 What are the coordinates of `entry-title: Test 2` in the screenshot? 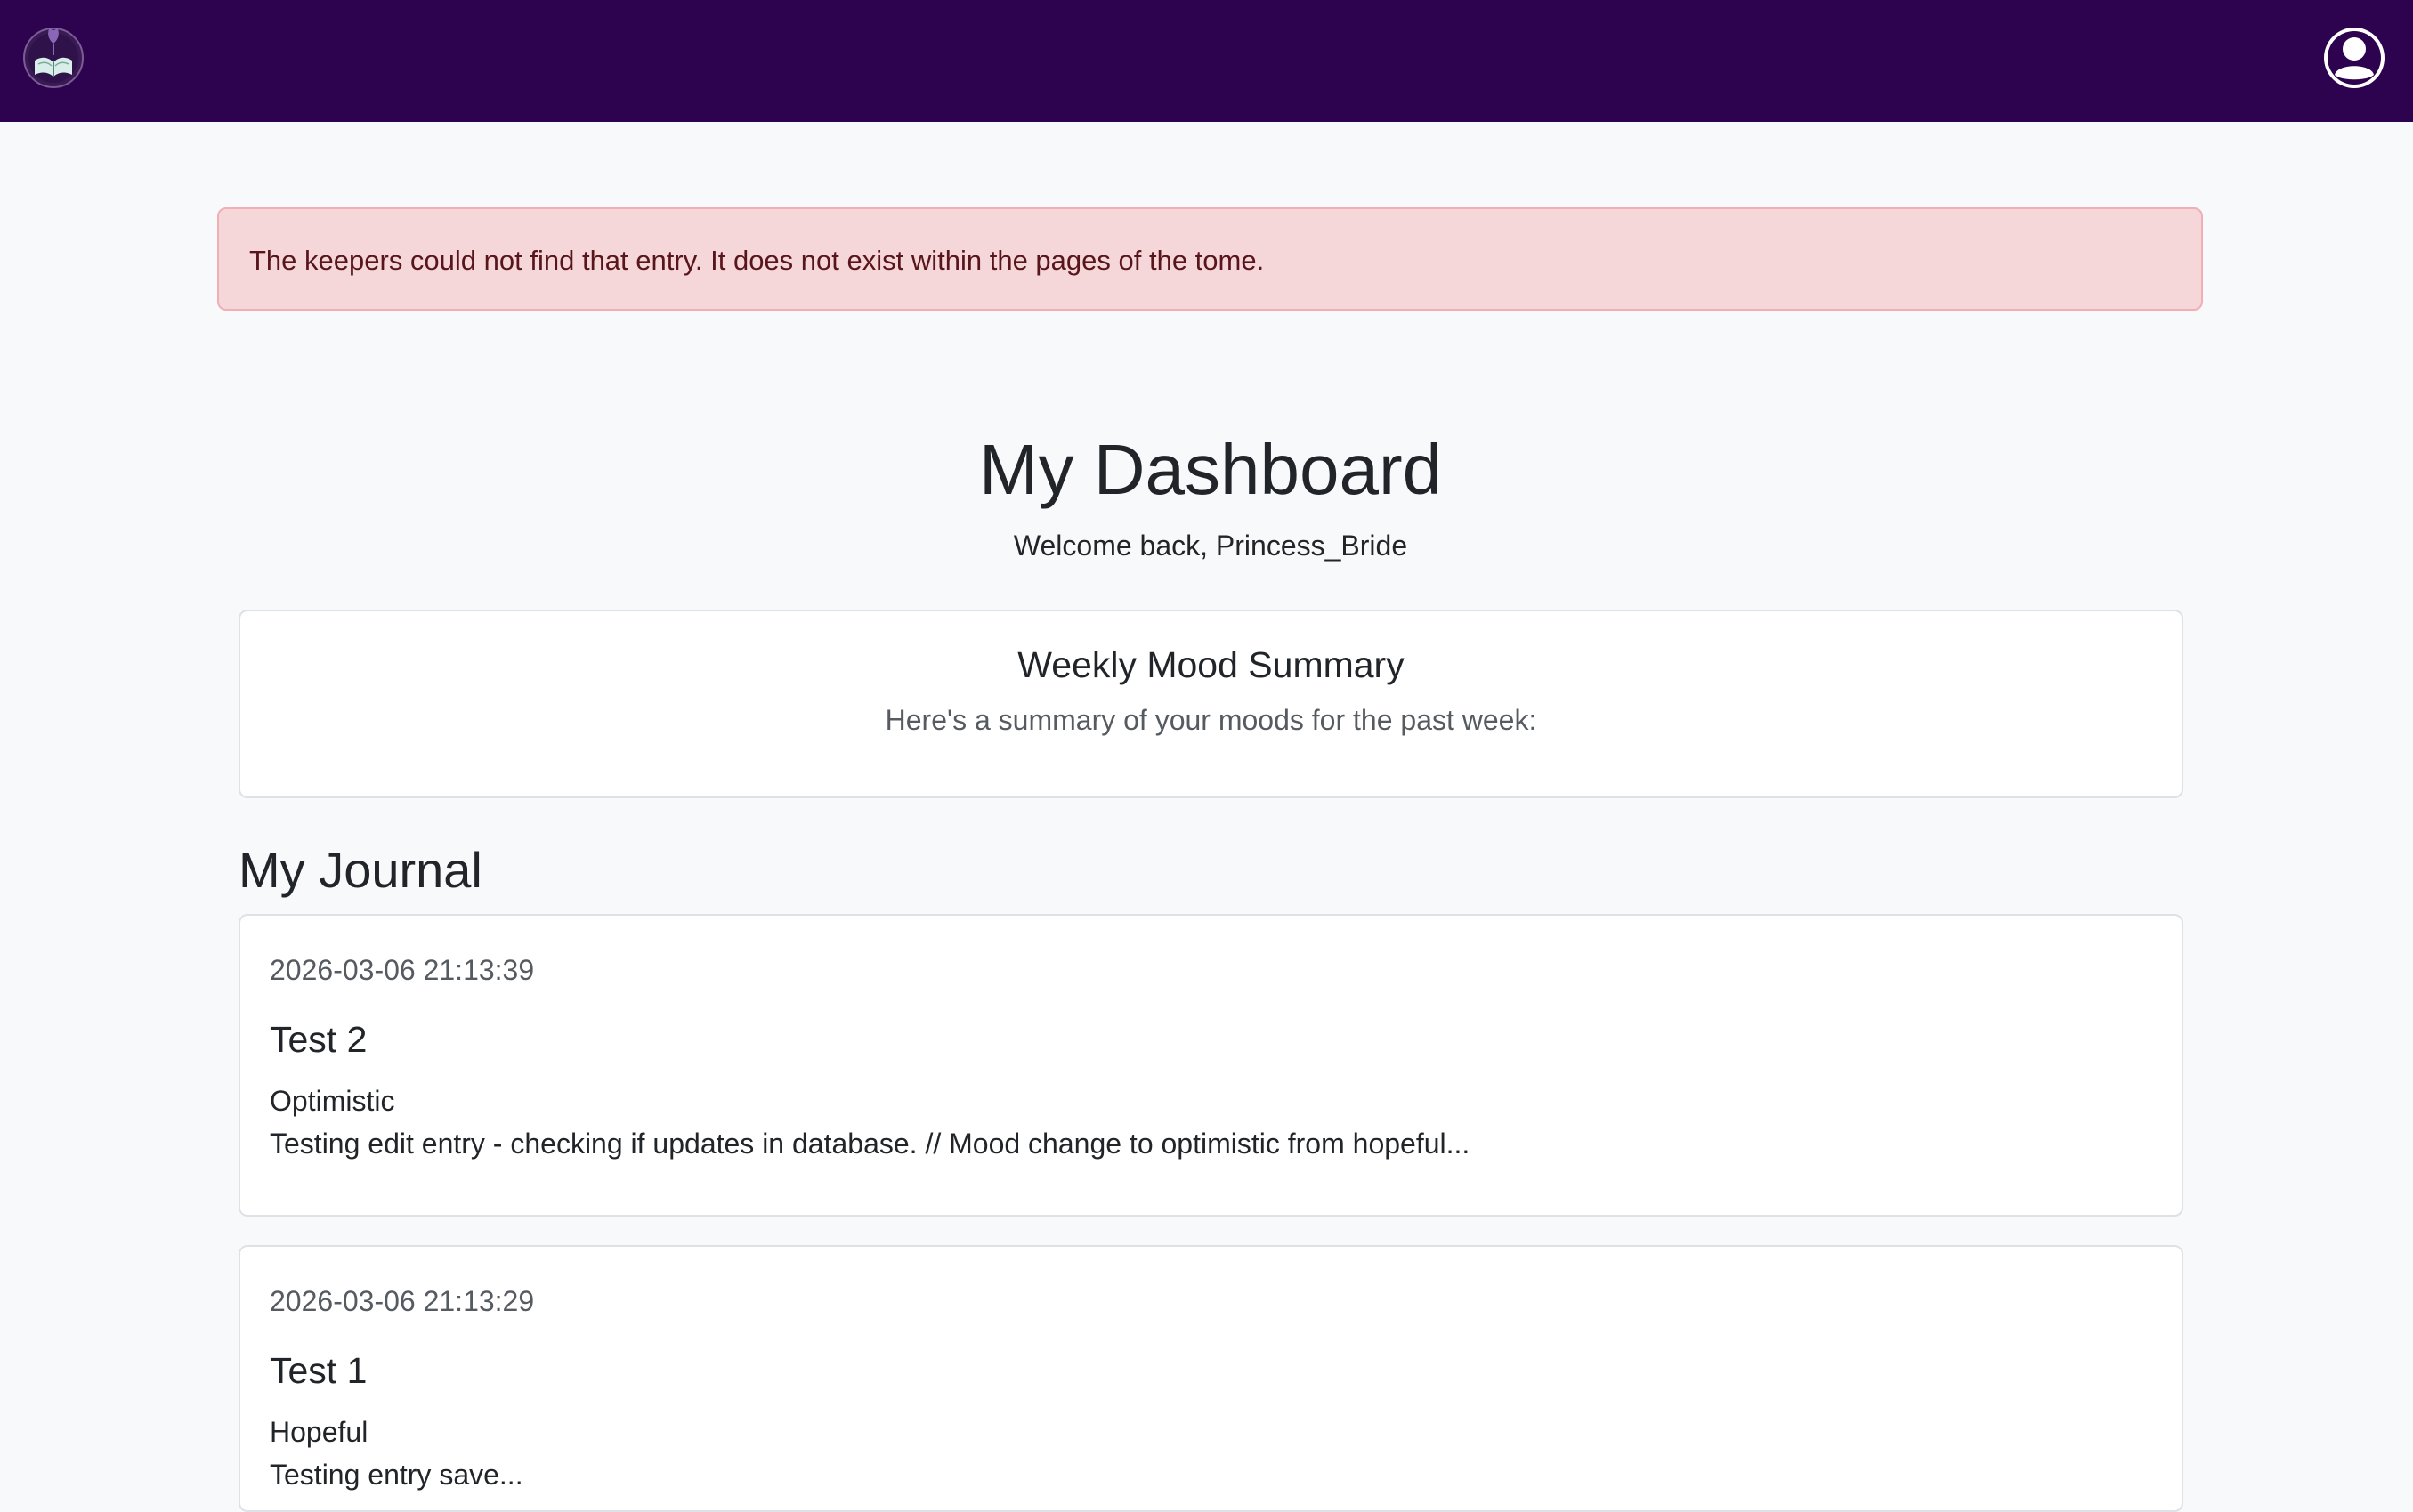 It's located at (318, 1039).